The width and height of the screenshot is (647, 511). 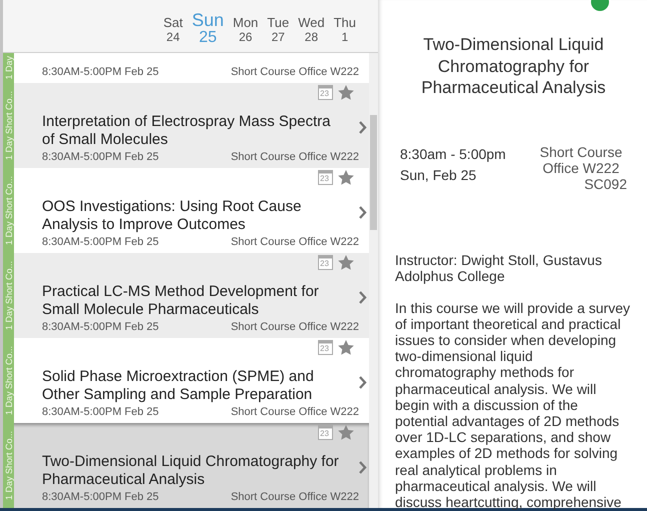 What do you see at coordinates (191, 471) in the screenshot?
I see `session-title: Two-Dimensional Liquid Chromatography for Pharmaceutical Analysis` at bounding box center [191, 471].